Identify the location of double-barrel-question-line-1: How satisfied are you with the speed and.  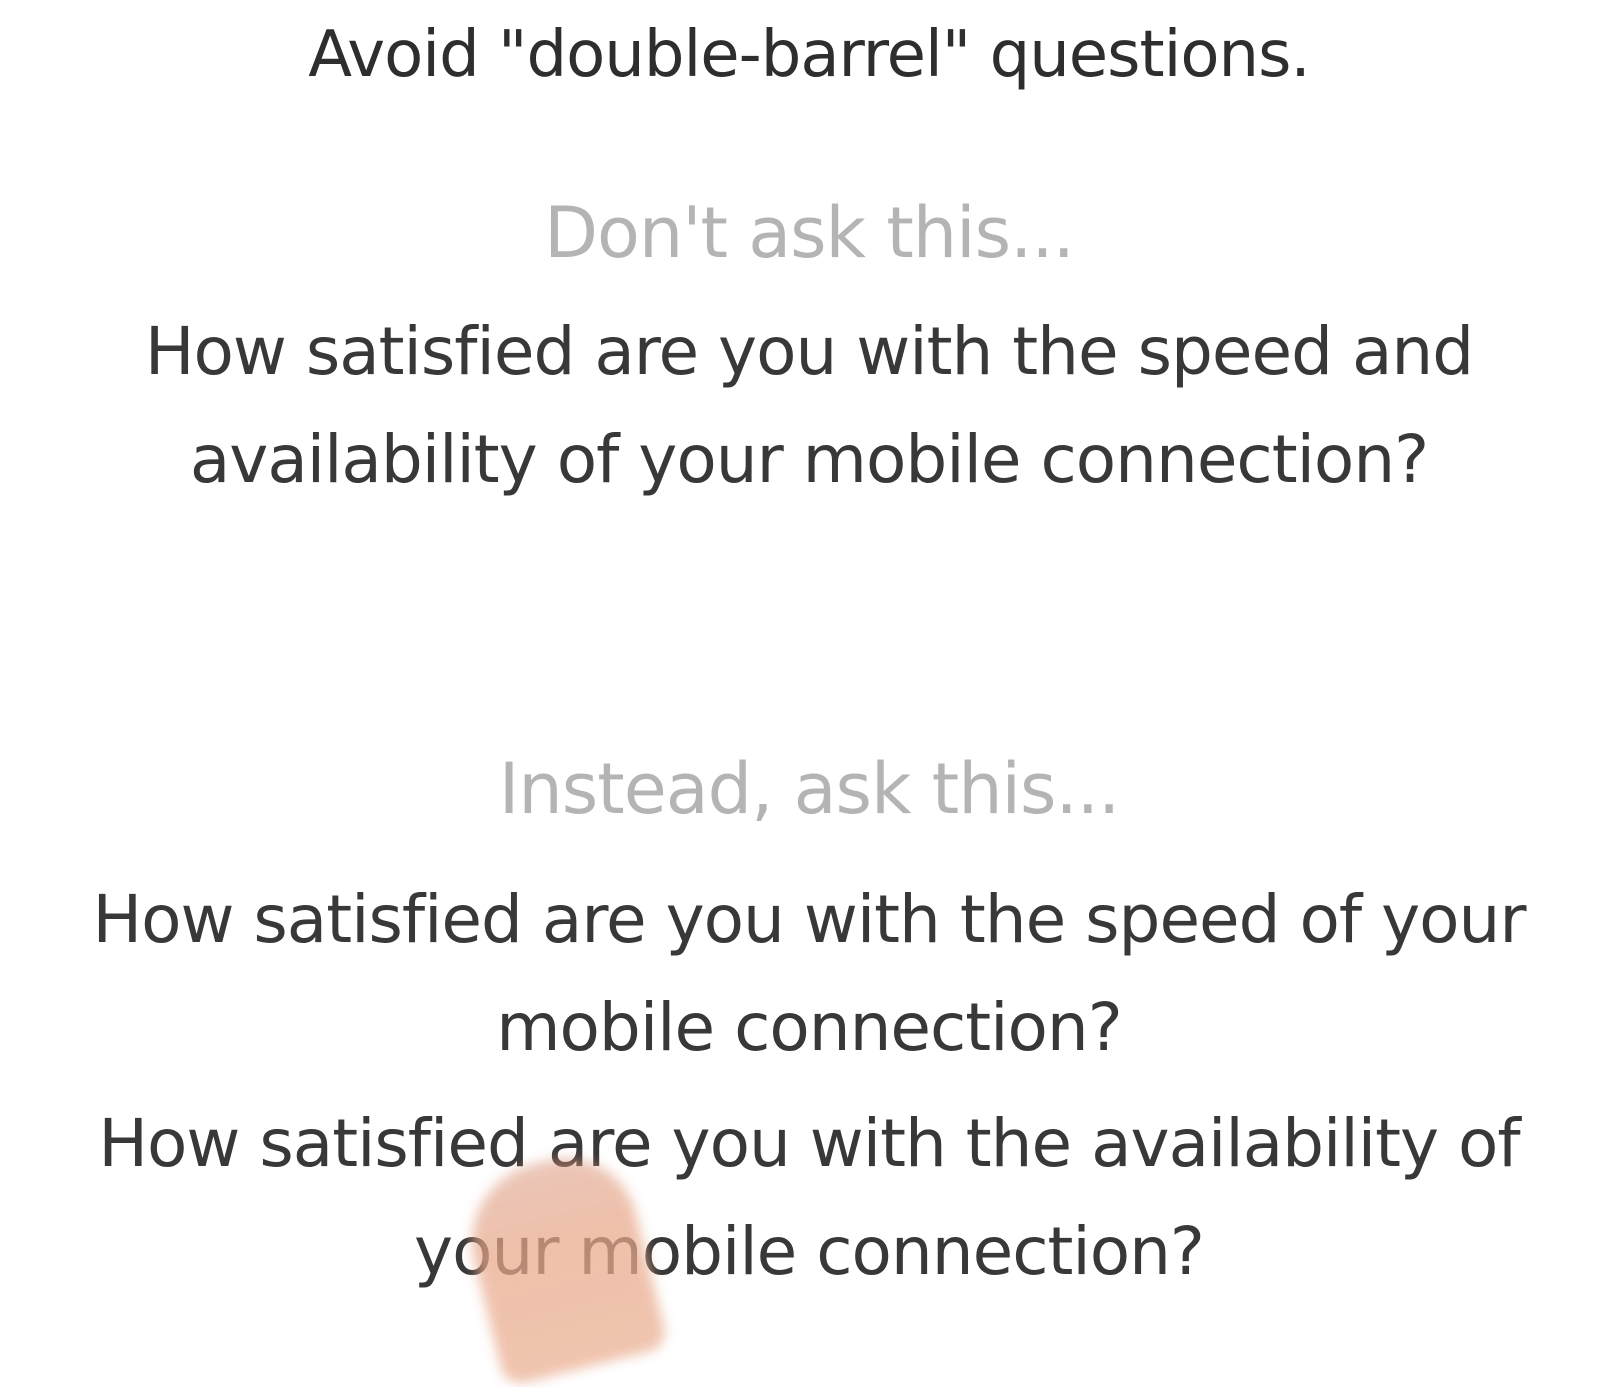
(809, 351).